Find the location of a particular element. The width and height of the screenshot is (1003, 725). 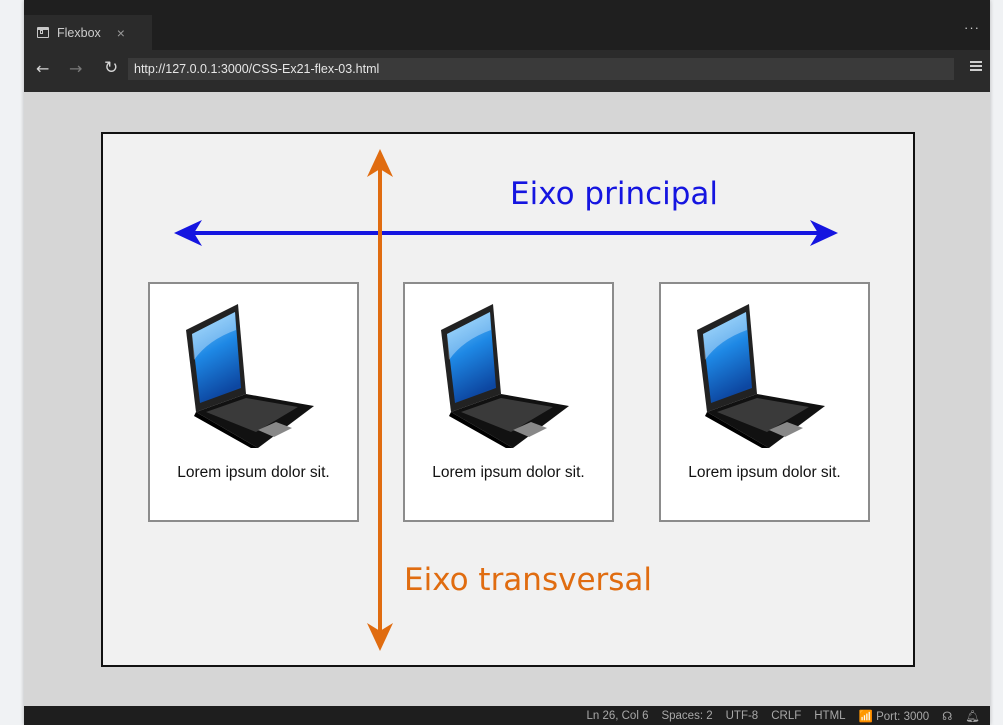

close-icon: × is located at coordinates (121, 33).